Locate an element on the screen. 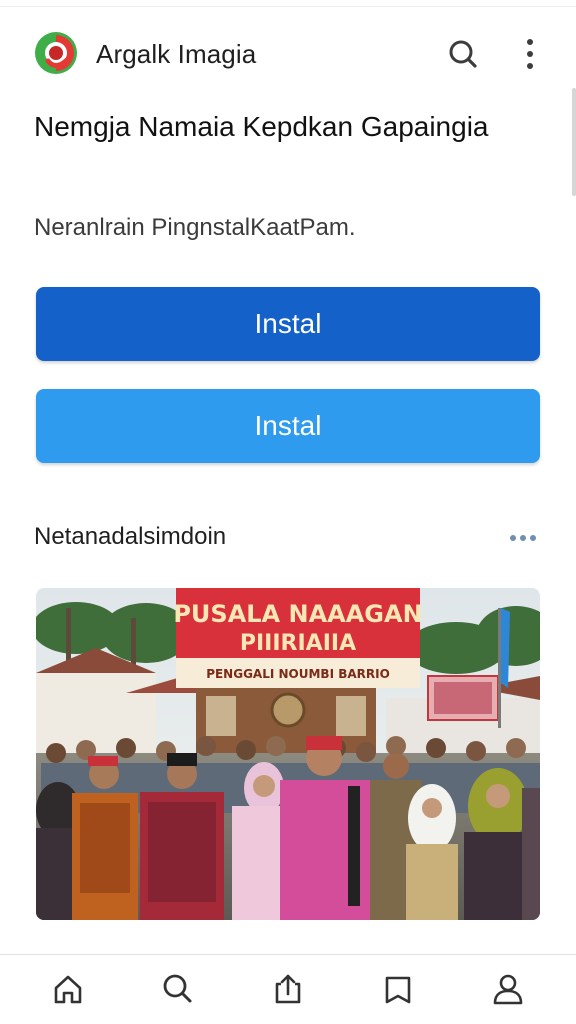 Image resolution: width=576 pixels, height=1024 pixels. profile-icon is located at coordinates (508, 989).